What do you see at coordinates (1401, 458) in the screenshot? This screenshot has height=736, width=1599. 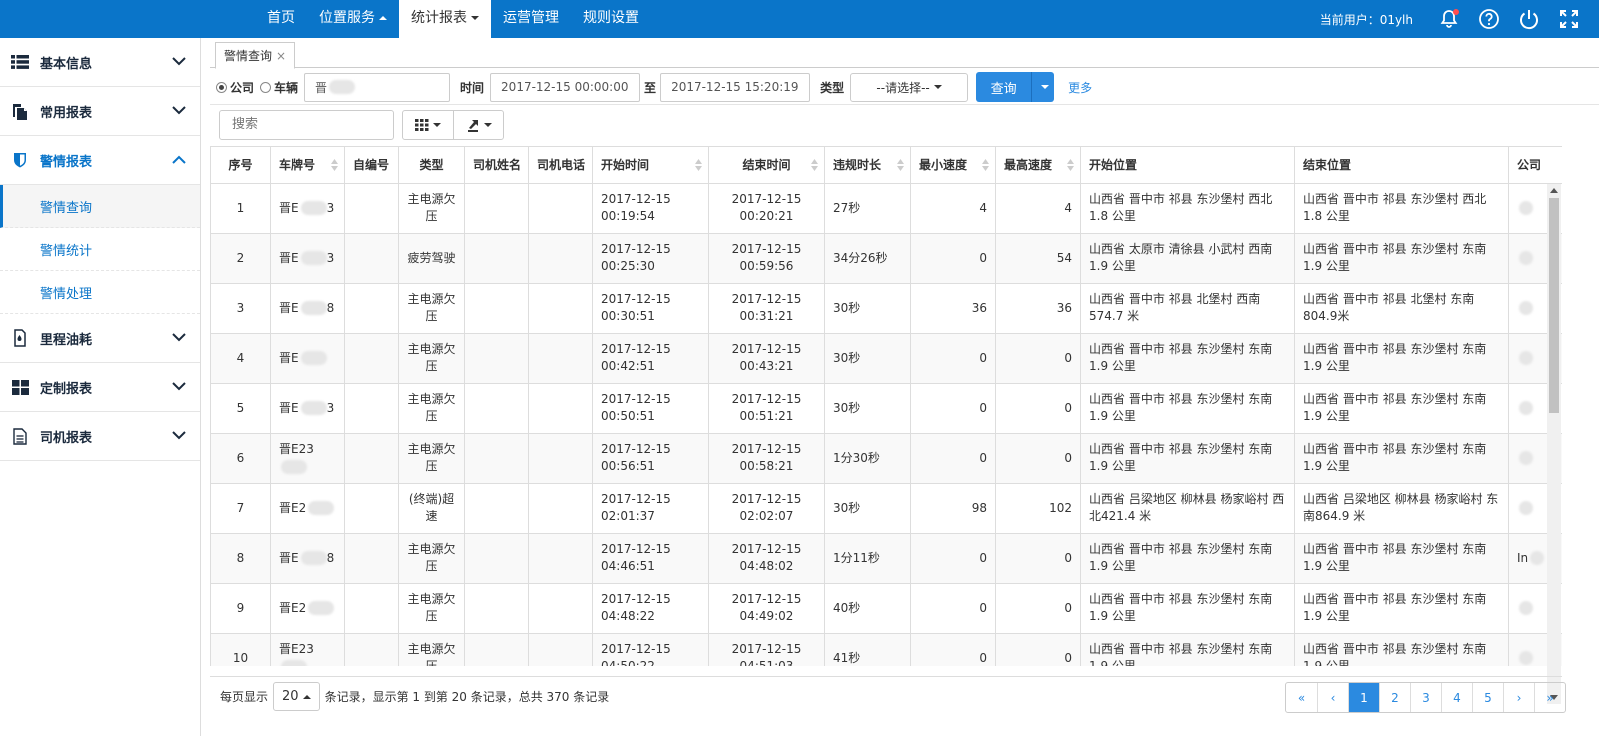 I see `cell-epos: 山西省 晋中市 祁县 东沙堡村 东南1.9 公里` at bounding box center [1401, 458].